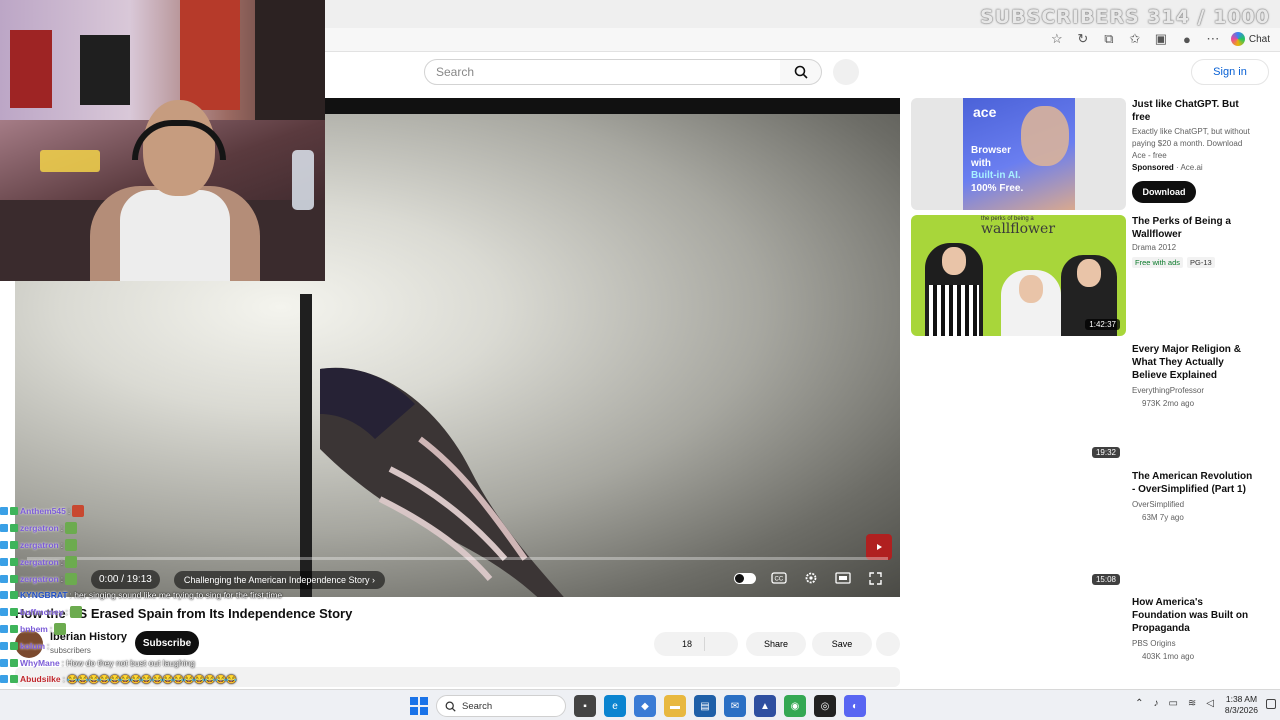  Describe the element at coordinates (1271, 704) in the screenshot. I see `notification-icon` at that location.